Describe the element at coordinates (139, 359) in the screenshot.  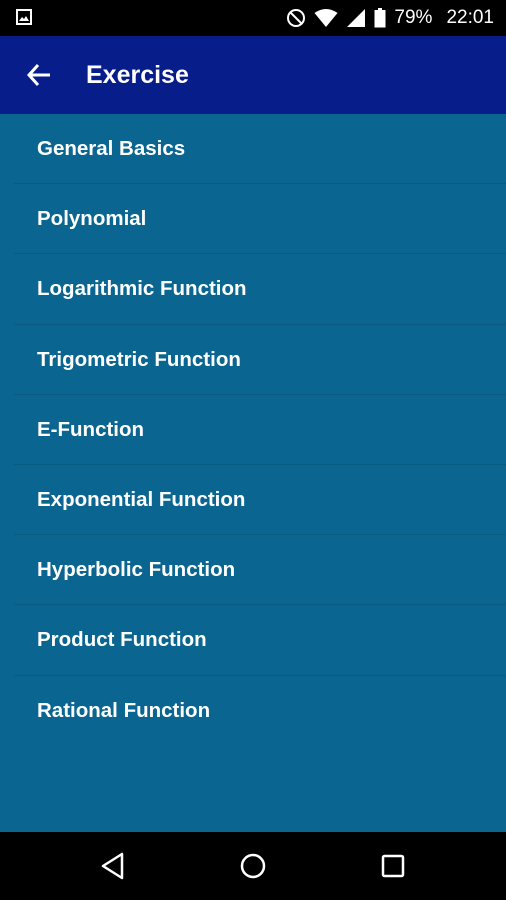
I see `list-item-label: Trigometric Function` at that location.